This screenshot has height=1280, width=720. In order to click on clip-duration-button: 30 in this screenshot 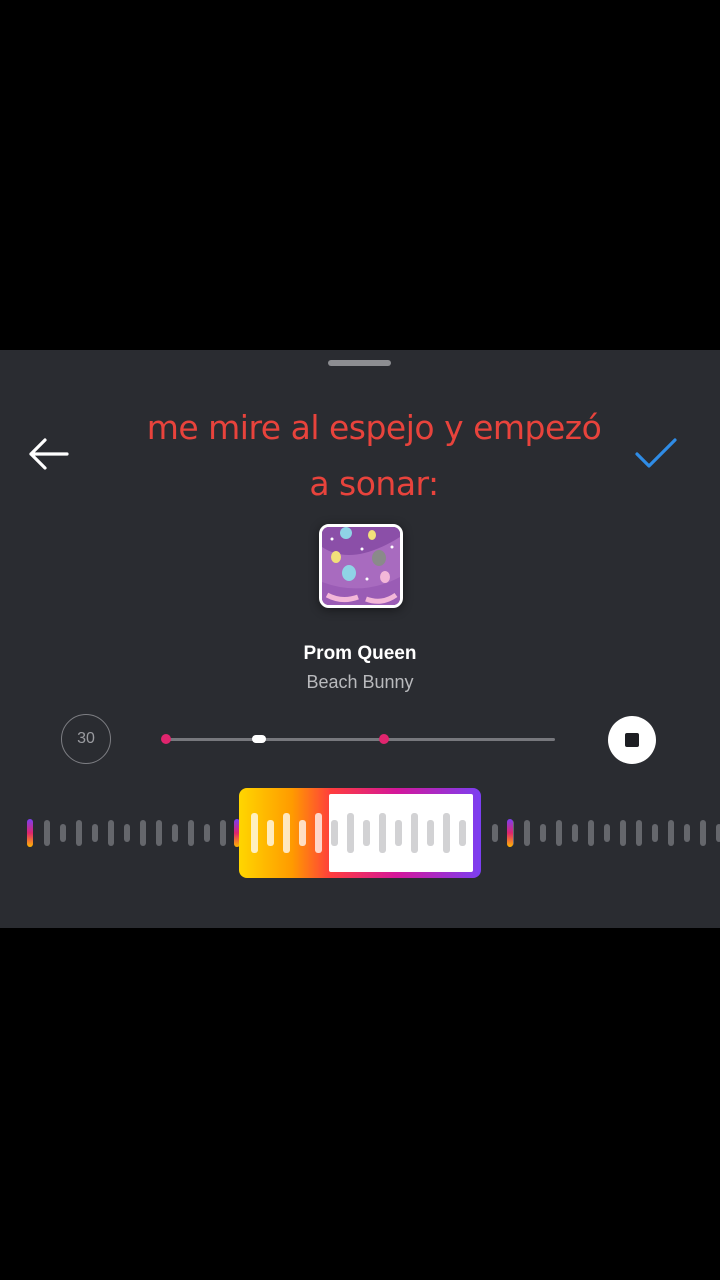, I will do `click(86, 739)`.